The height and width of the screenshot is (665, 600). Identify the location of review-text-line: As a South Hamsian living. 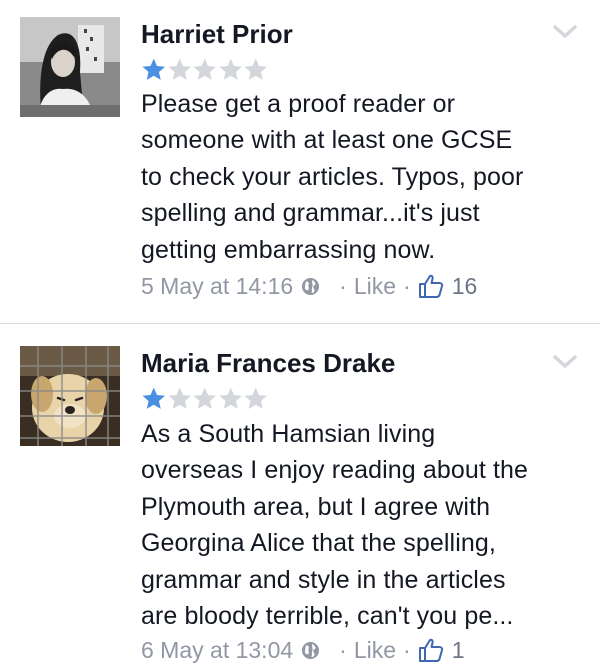
(288, 434).